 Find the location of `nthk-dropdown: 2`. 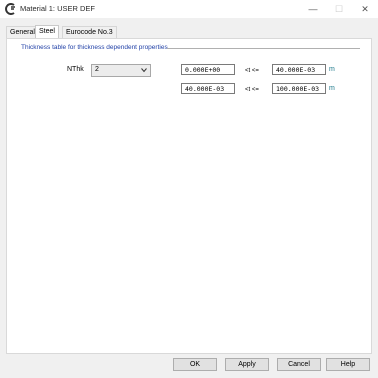

nthk-dropdown: 2 is located at coordinates (121, 70).